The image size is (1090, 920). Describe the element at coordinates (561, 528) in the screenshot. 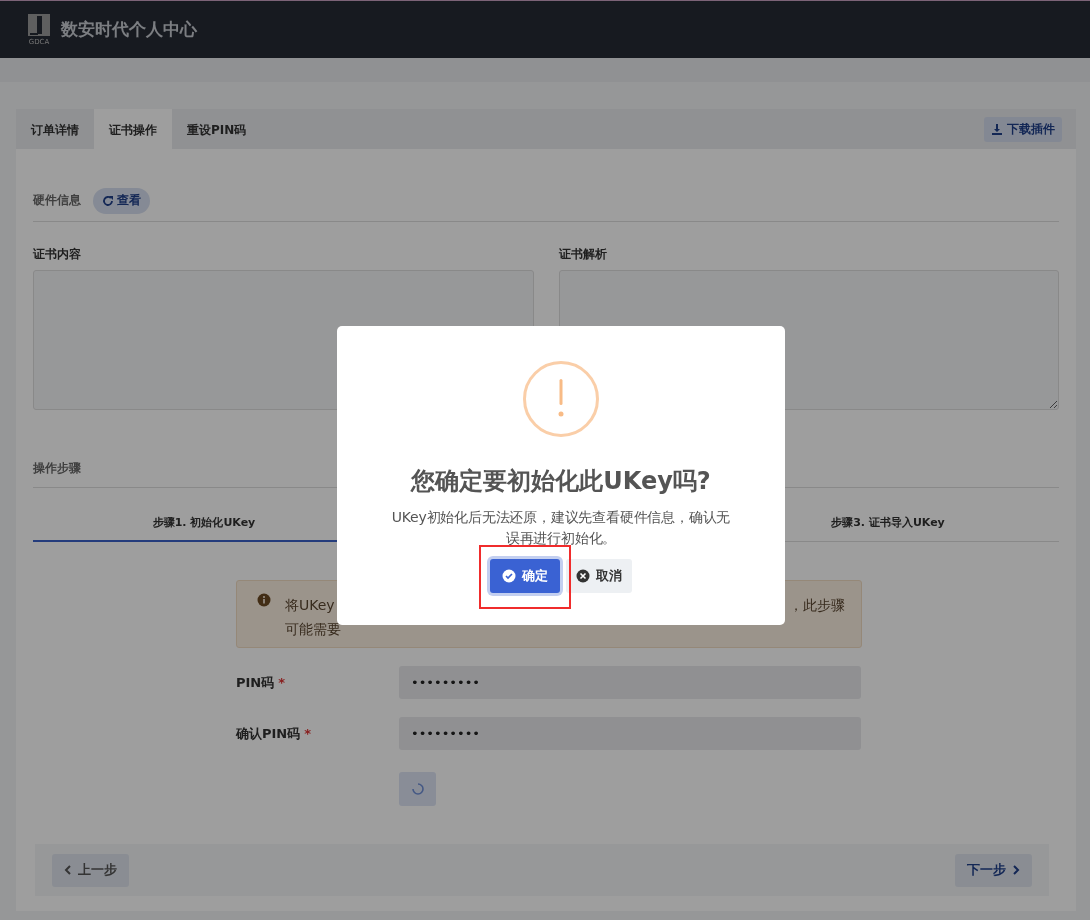

I see `dialog-message: UKey初始化后无法还原，建议先查看硬件信息，确认无误再进行初始化。` at that location.